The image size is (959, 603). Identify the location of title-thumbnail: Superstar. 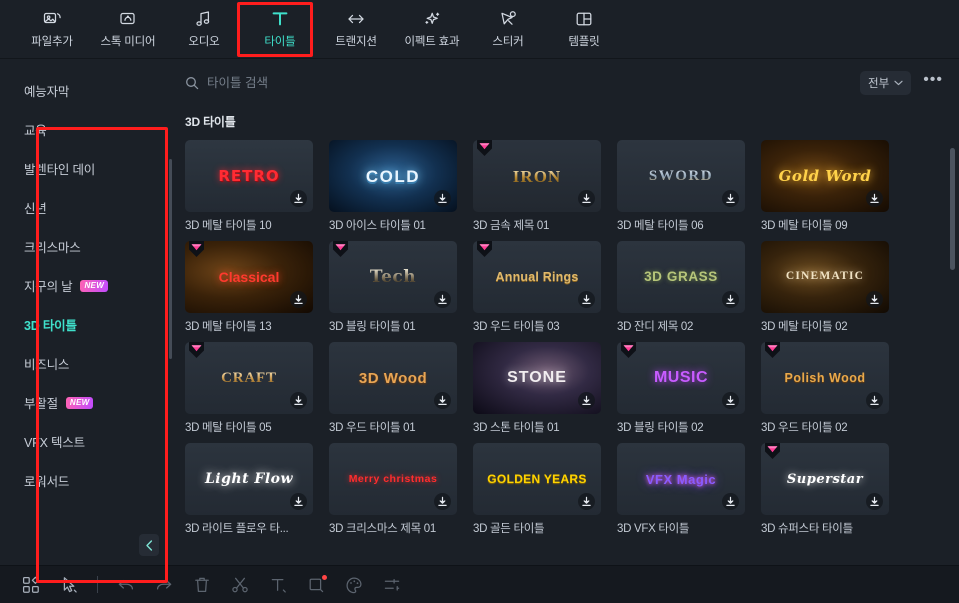
(825, 479).